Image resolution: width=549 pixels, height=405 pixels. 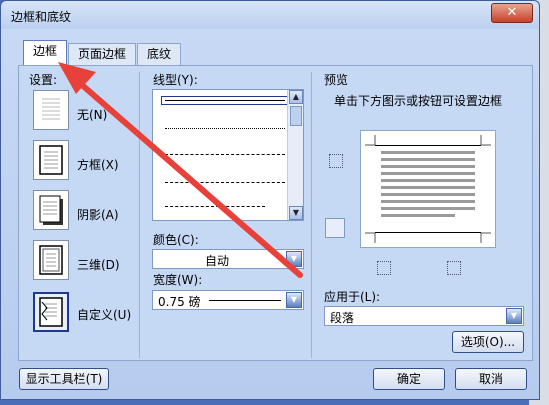 What do you see at coordinates (98, 165) in the screenshot?
I see `setting-box-label: 方框(X)` at bounding box center [98, 165].